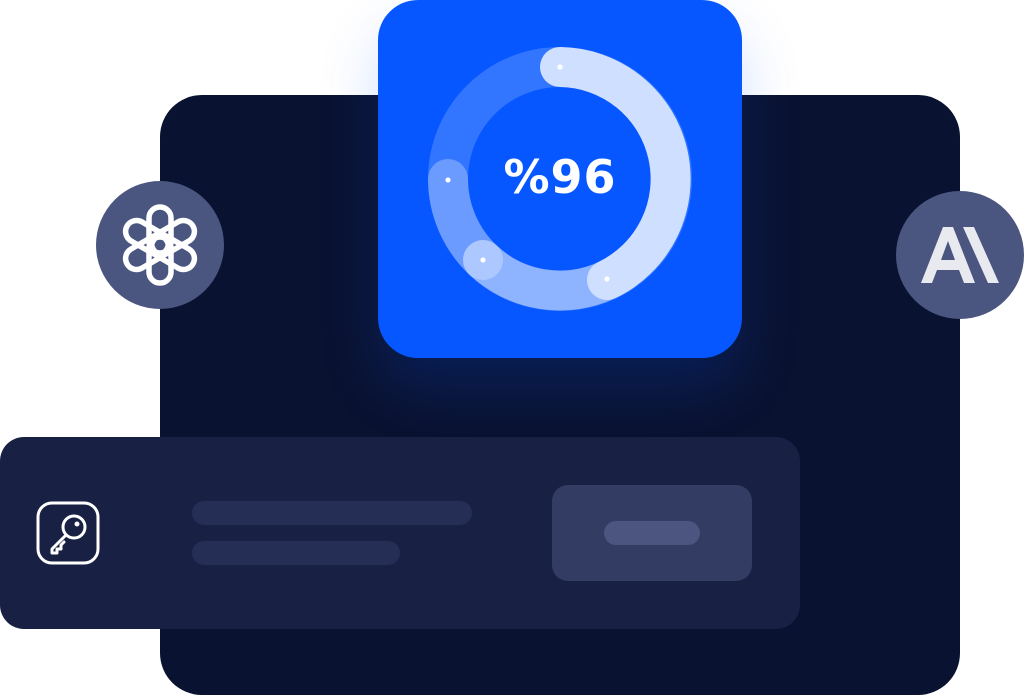  I want to click on button-label-placeholder, so click(652, 533).